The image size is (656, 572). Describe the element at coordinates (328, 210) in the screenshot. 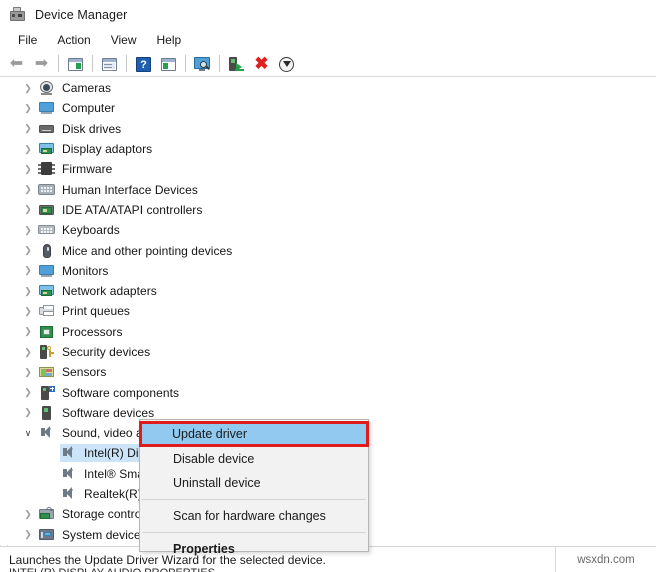

I see `tree-item-ide-ata-atapi-controllers: ❯ IDE ATA/ATAPI controllers` at that location.